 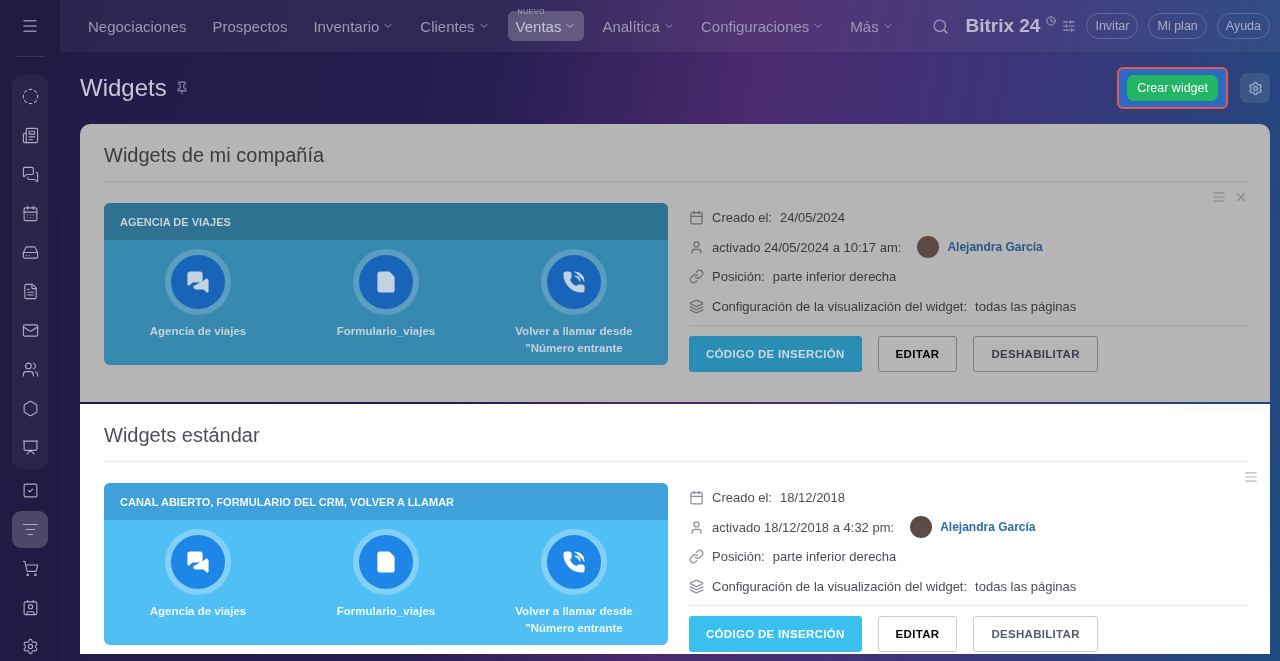 I want to click on pin-icon, so click(x=181, y=88).